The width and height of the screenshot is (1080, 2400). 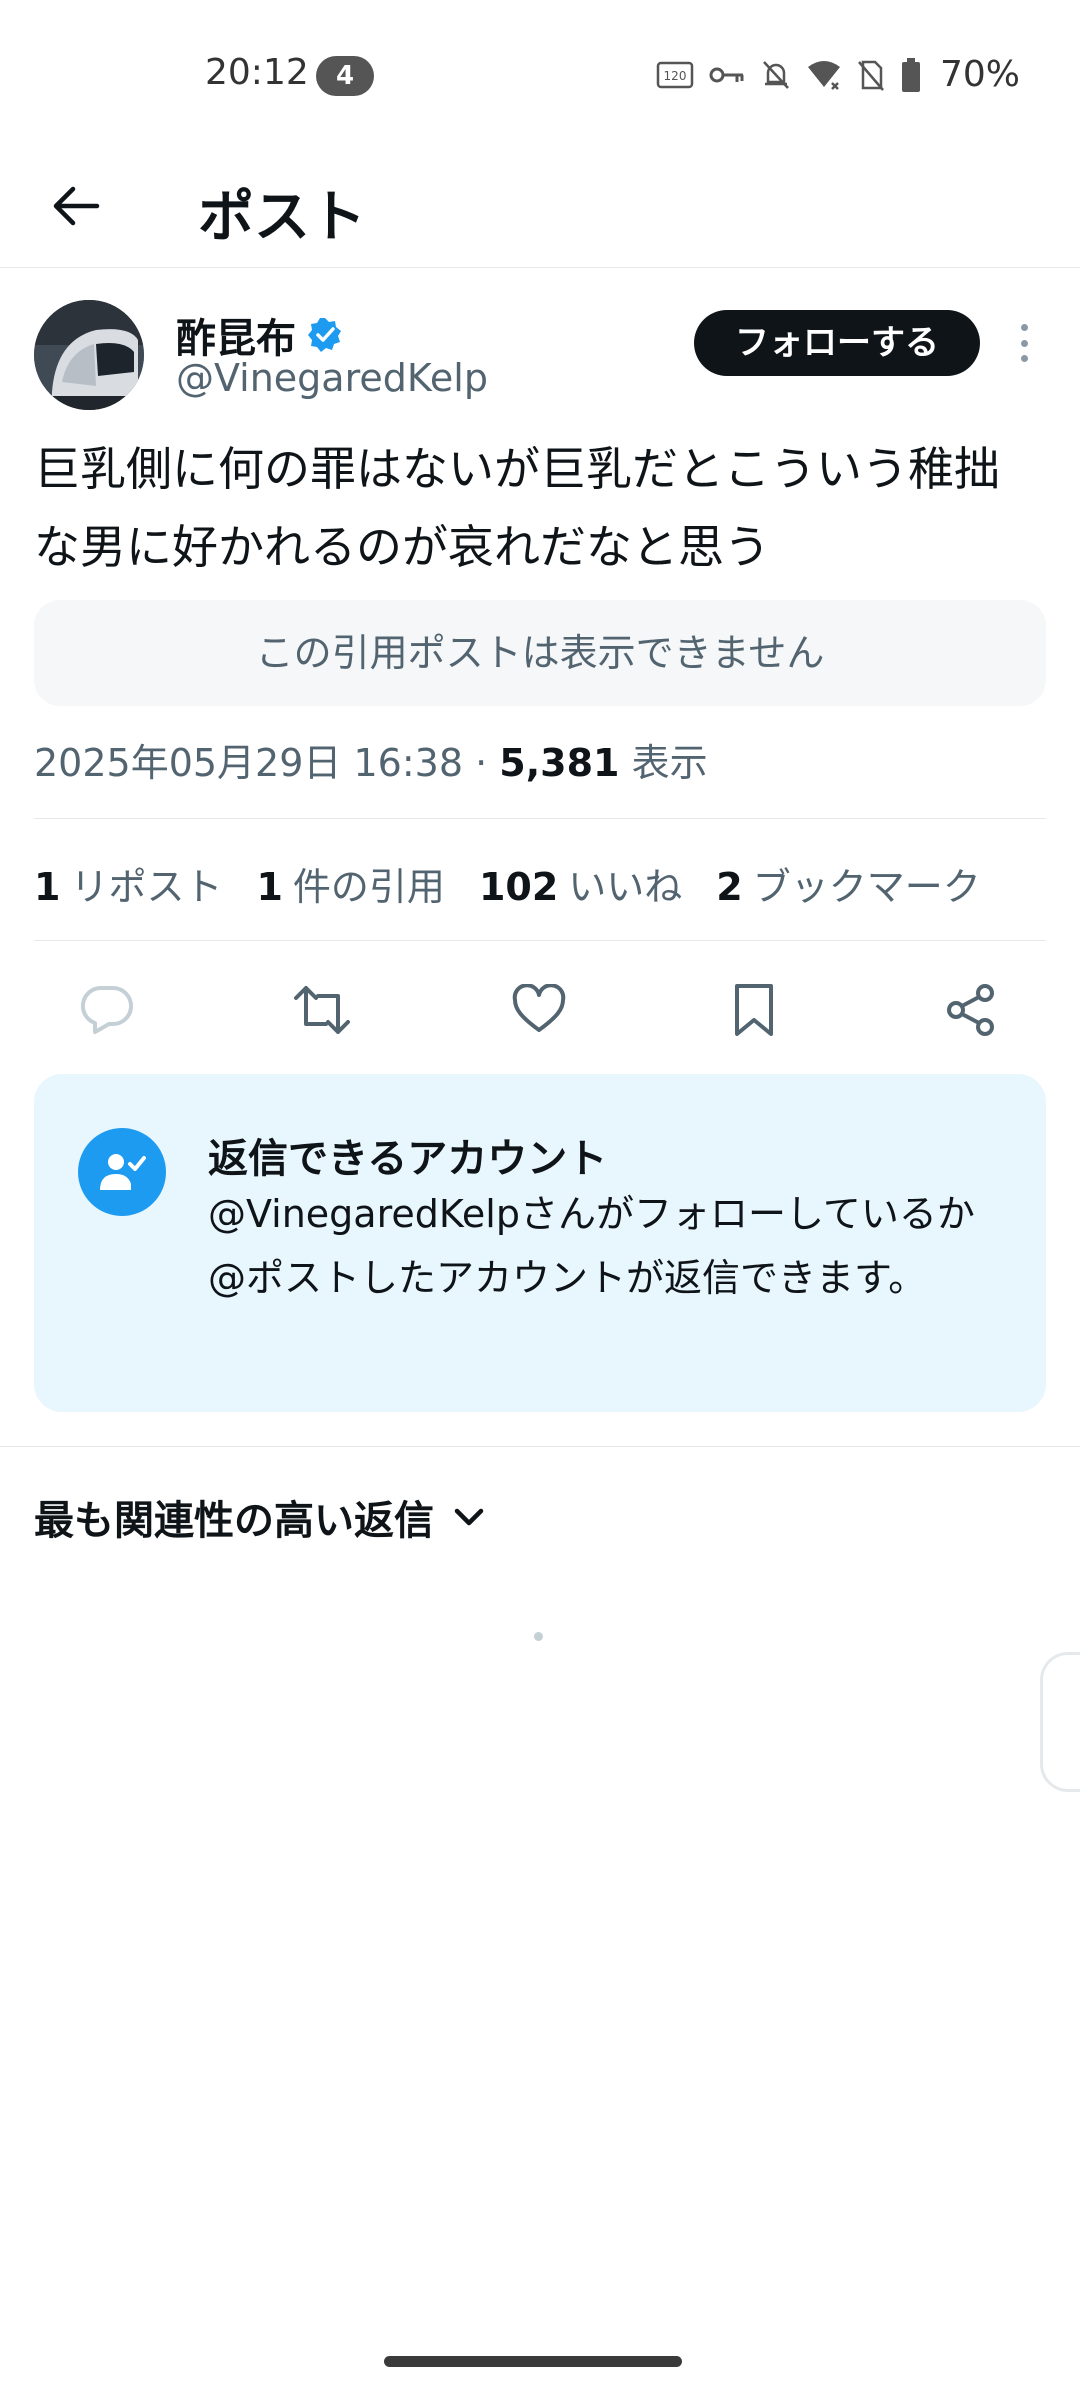 What do you see at coordinates (518, 887) in the screenshot?
I see `likes-count: 102` at bounding box center [518, 887].